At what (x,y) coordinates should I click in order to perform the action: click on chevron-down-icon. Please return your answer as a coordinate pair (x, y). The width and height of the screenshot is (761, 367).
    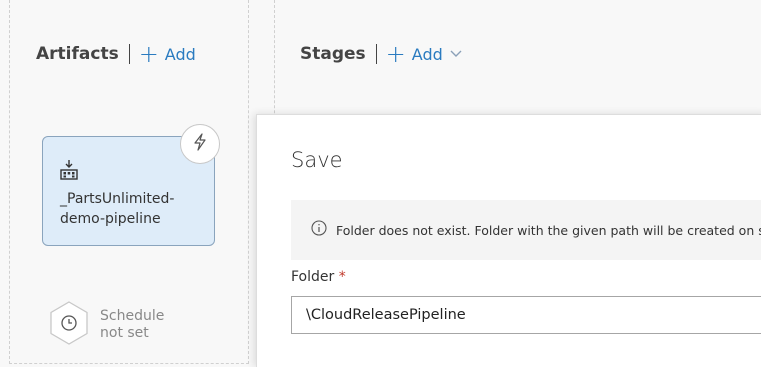
    Looking at the image, I should click on (456, 54).